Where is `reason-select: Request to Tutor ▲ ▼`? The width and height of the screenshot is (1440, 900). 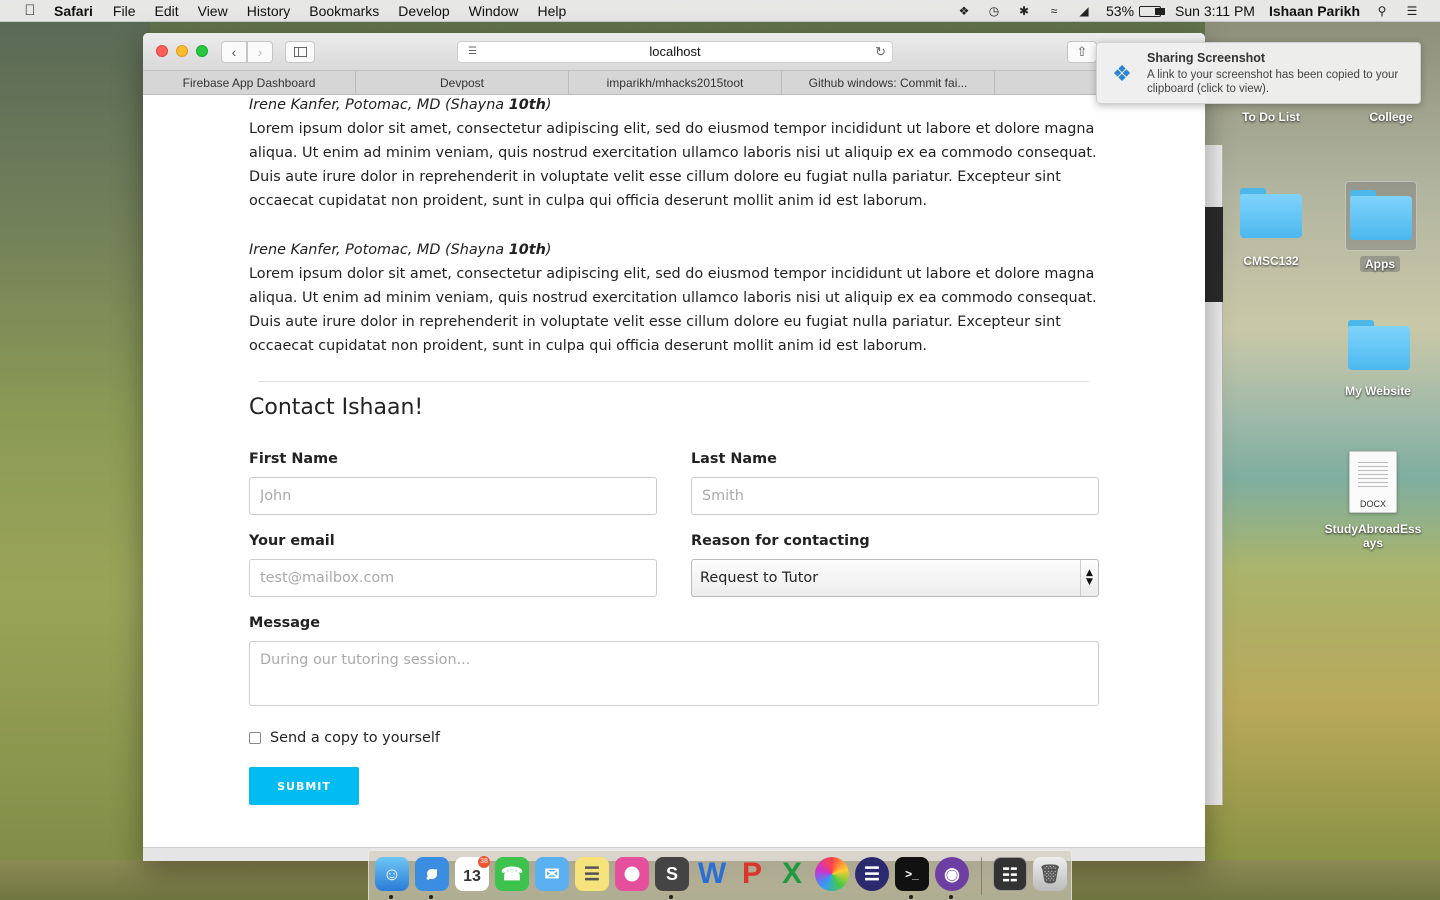
reason-select: Request to Tutor ▲ ▼ is located at coordinates (895, 578).